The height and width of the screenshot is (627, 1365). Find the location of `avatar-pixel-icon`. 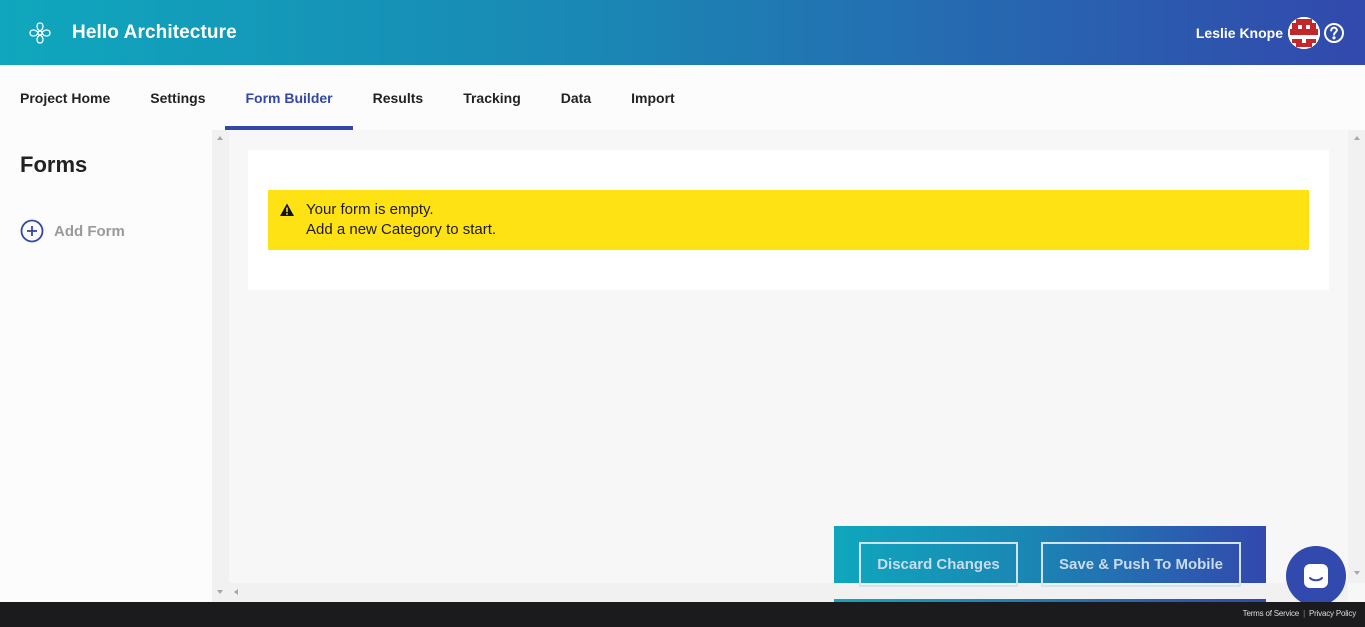

avatar-pixel-icon is located at coordinates (1304, 32).